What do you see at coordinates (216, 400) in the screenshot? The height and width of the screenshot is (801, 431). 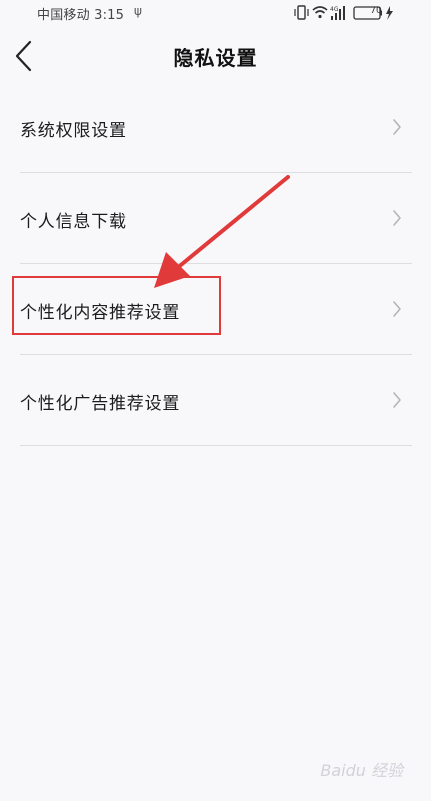 I see `menu-item-ad-recommendation: 个性化广告推荐设置` at bounding box center [216, 400].